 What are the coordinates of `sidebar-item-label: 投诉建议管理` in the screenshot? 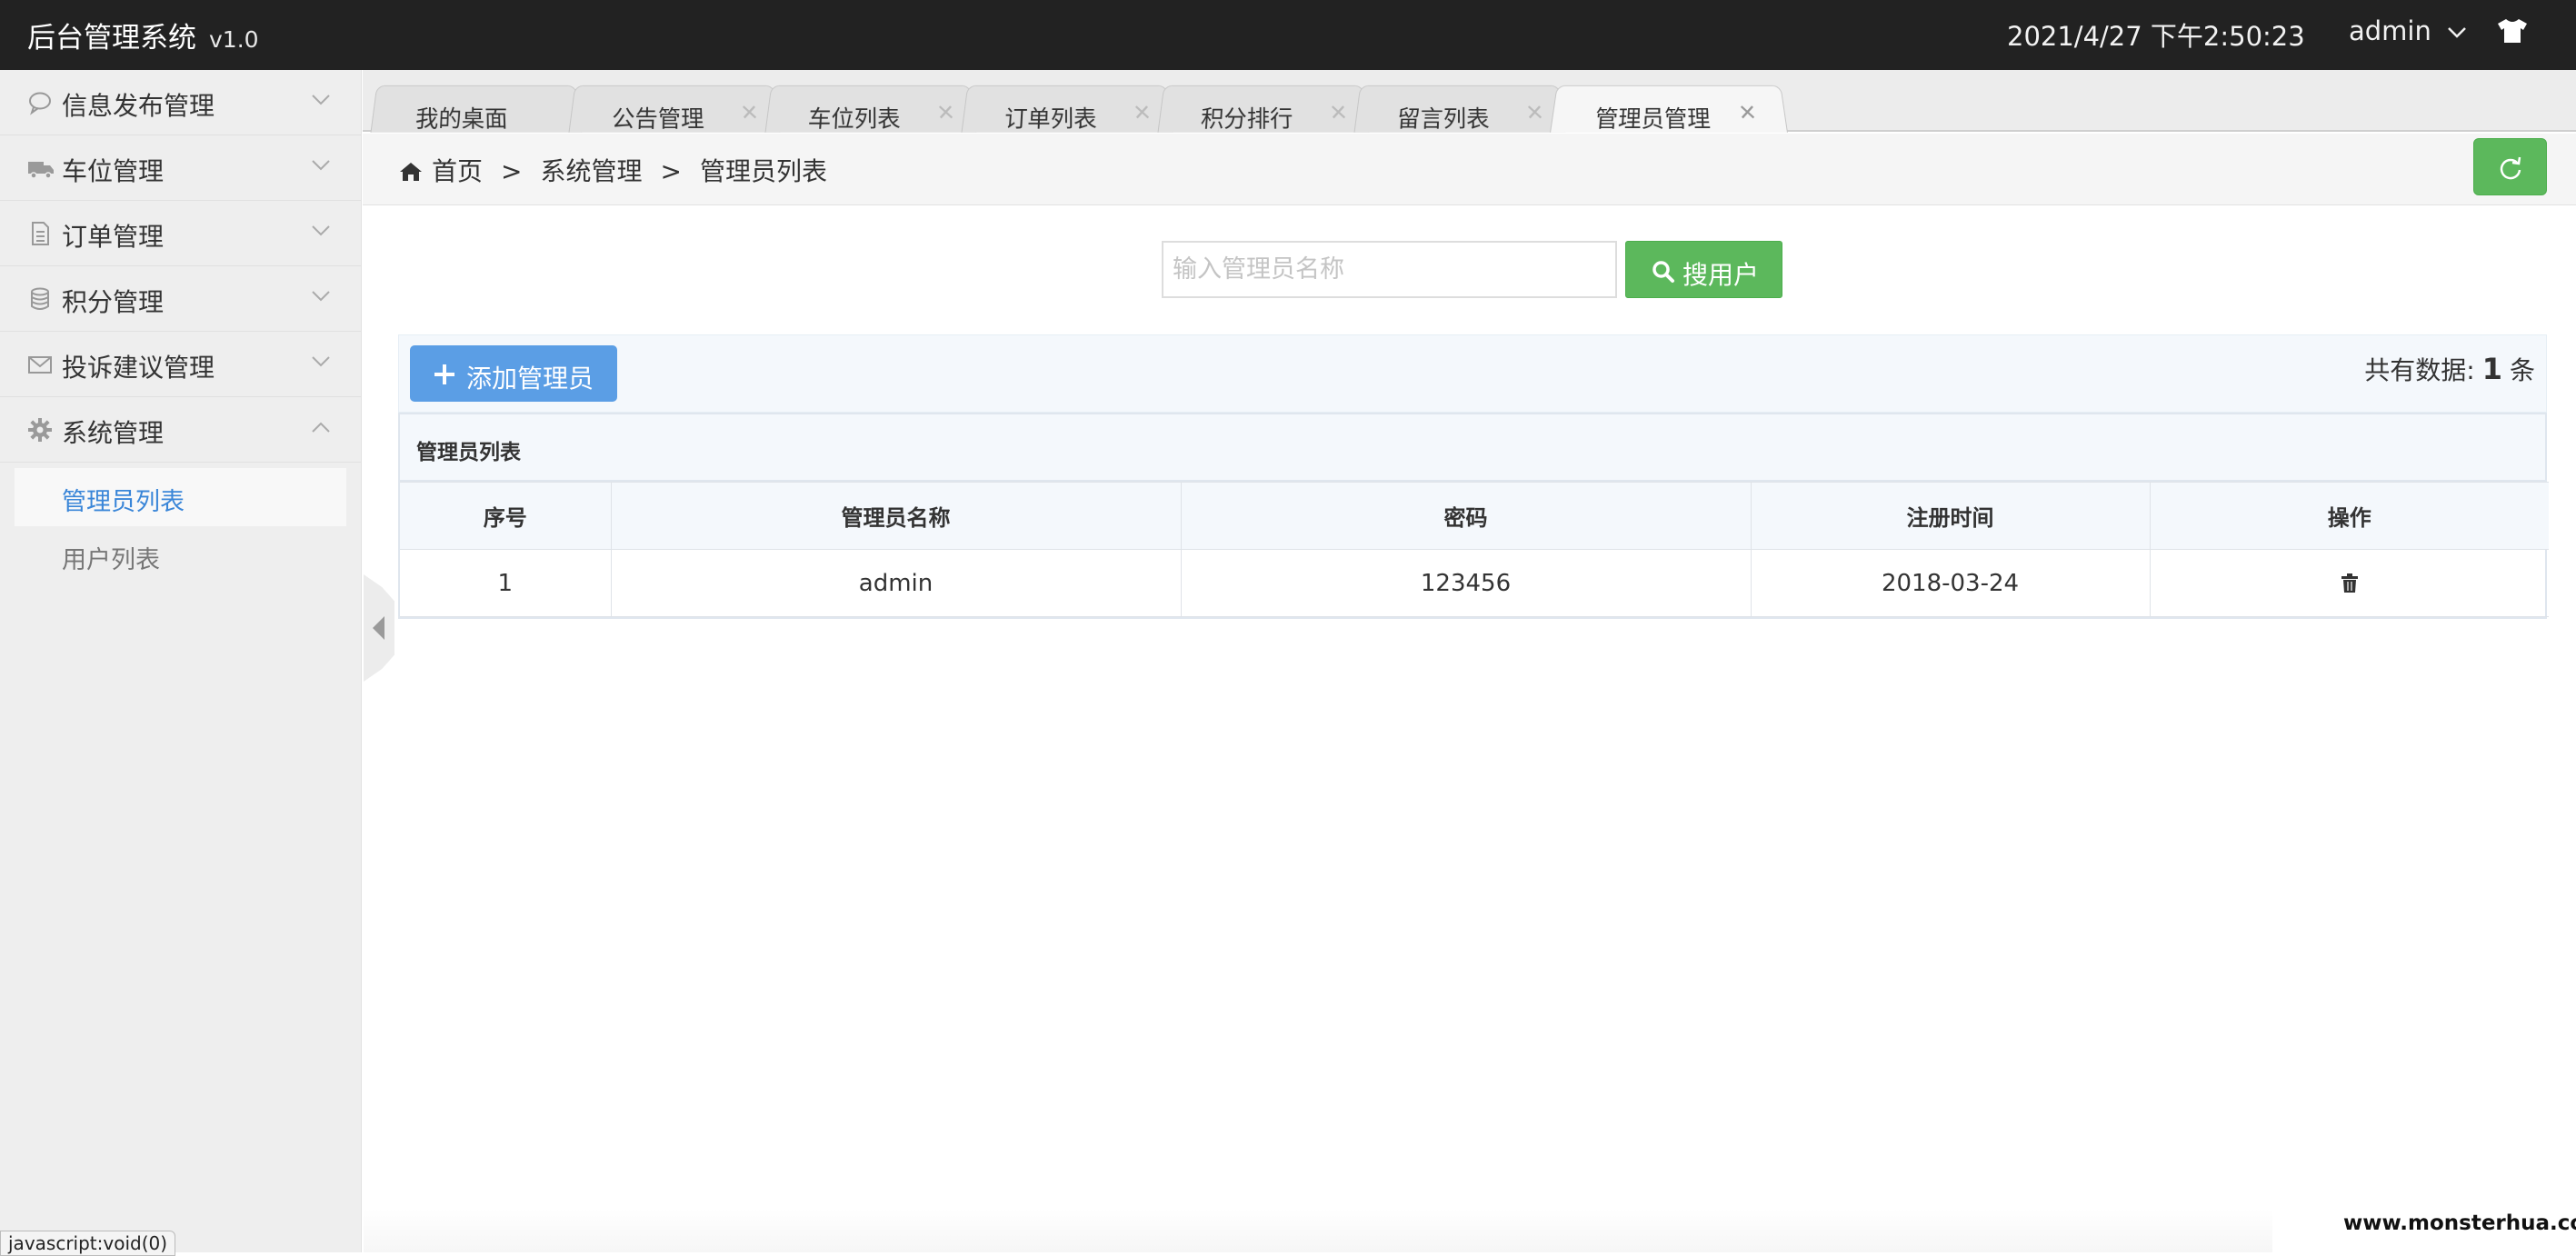 It's located at (138, 366).